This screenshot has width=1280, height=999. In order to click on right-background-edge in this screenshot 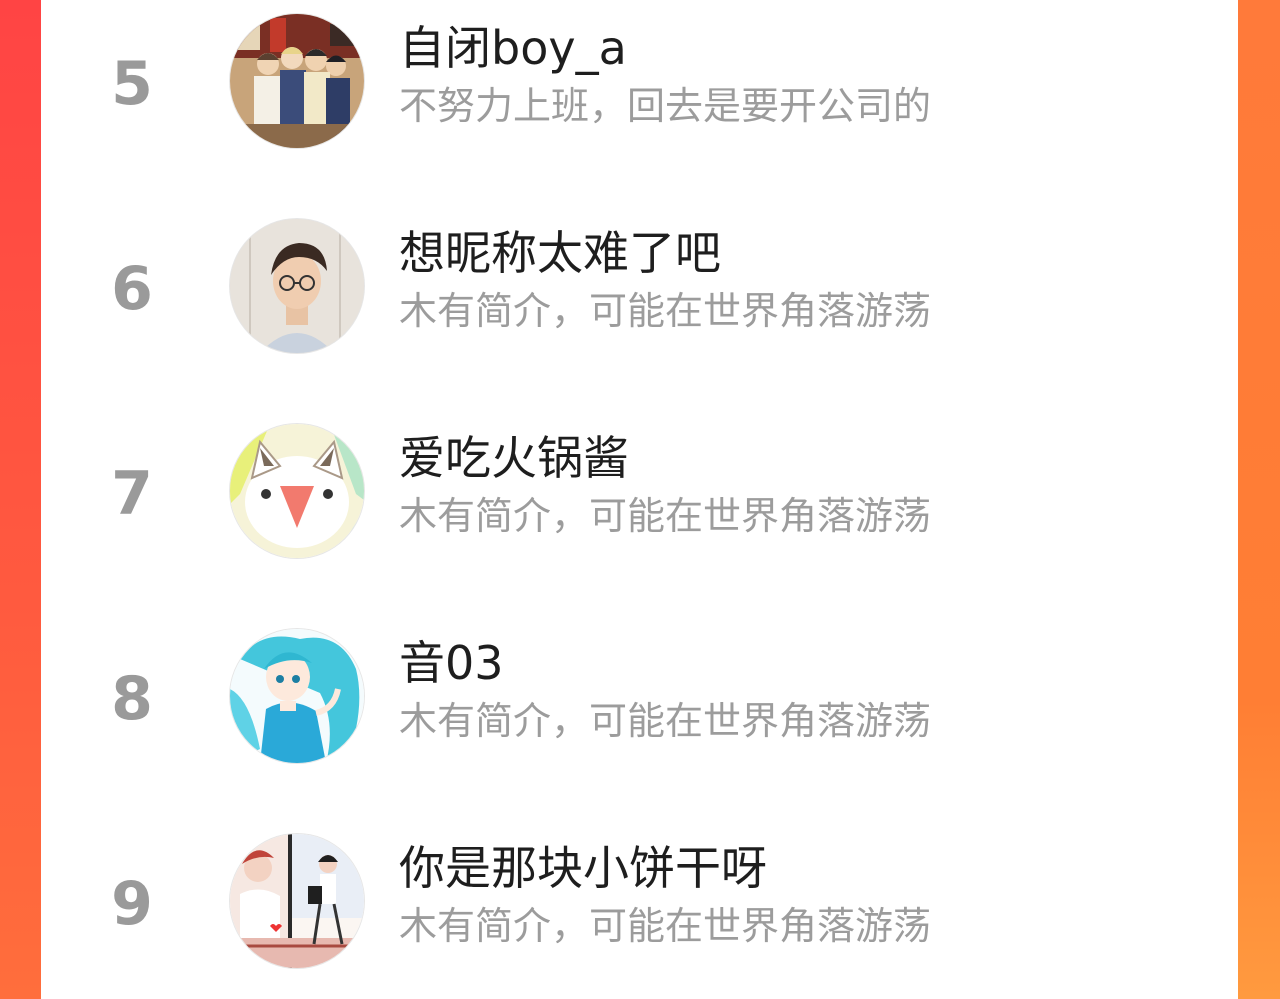, I will do `click(1259, 499)`.